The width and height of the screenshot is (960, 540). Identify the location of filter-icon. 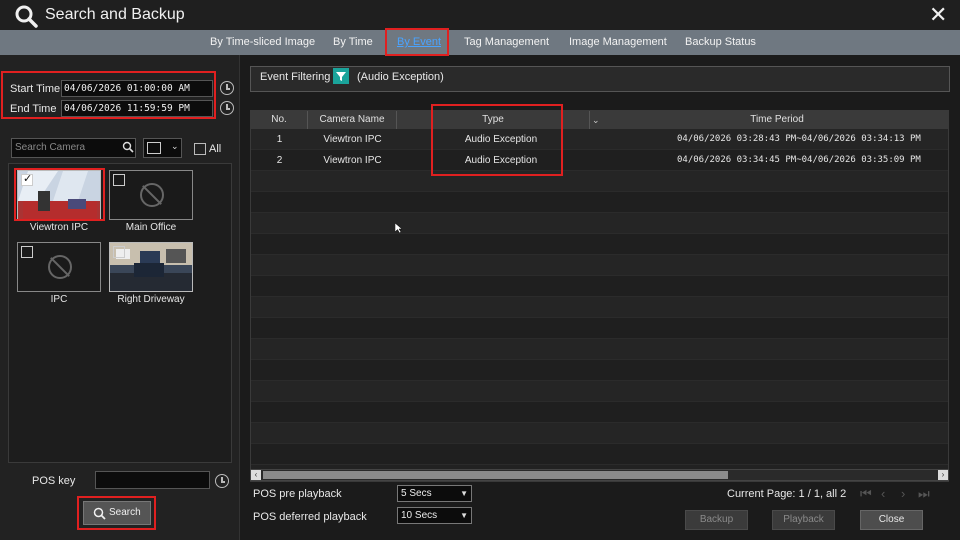
(341, 76).